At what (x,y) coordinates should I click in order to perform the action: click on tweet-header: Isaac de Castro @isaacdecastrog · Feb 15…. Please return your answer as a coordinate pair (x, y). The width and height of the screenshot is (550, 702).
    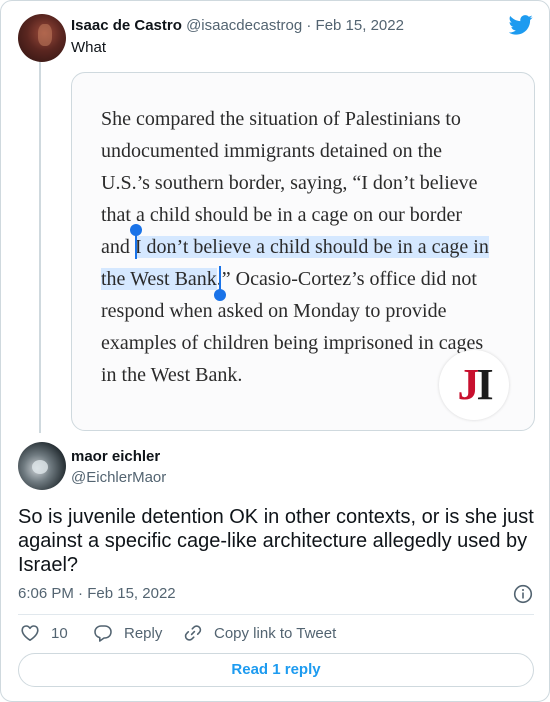
    Looking at the image, I should click on (237, 25).